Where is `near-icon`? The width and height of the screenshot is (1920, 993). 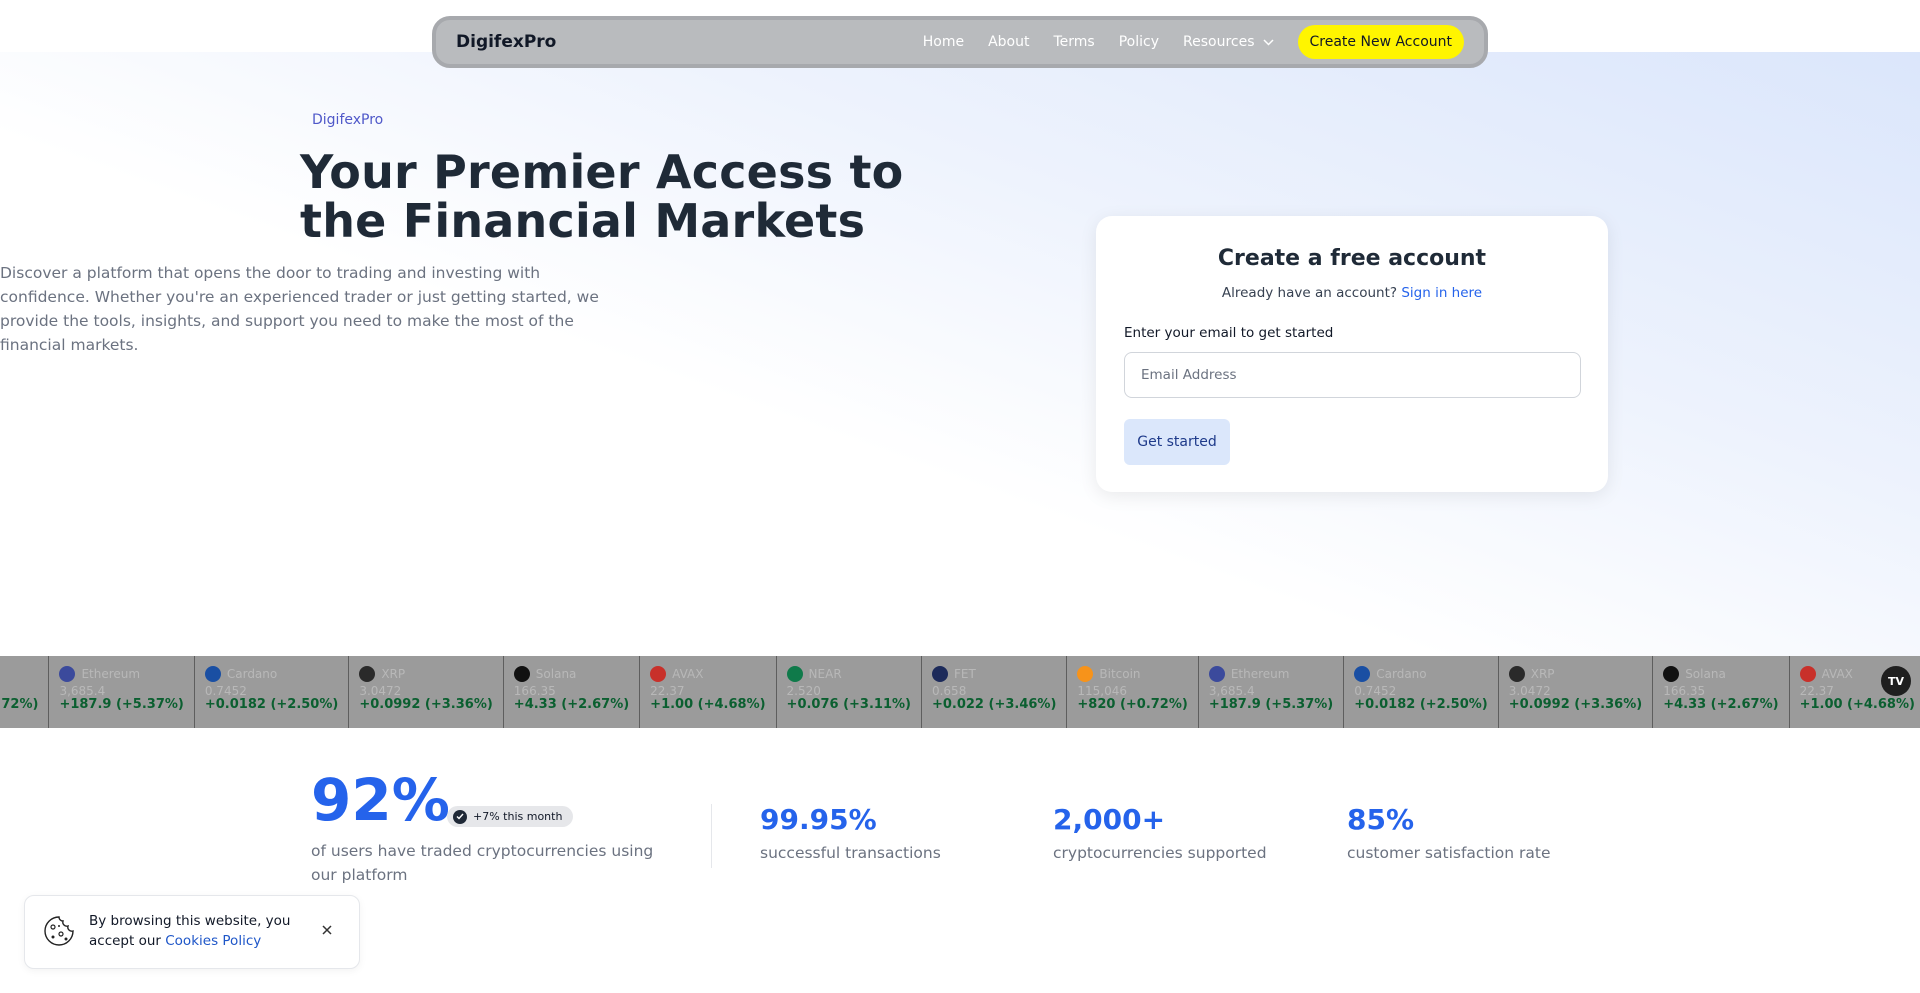
near-icon is located at coordinates (794, 674).